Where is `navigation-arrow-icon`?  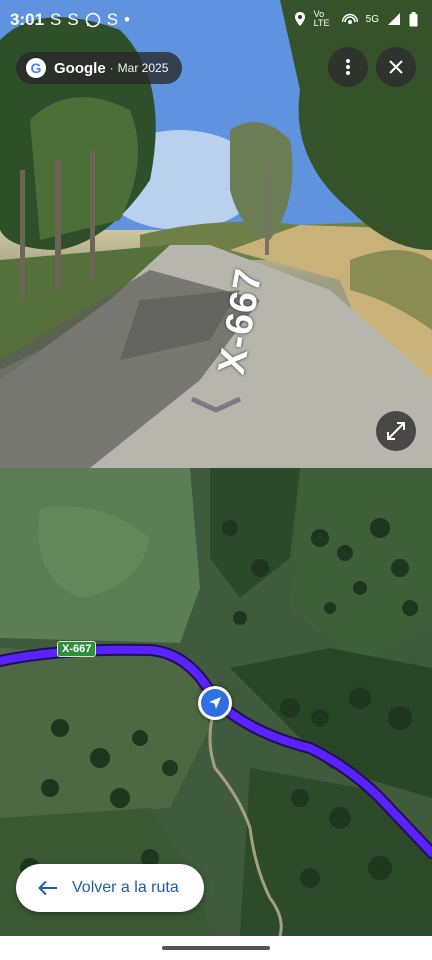 navigation-arrow-icon is located at coordinates (215, 703).